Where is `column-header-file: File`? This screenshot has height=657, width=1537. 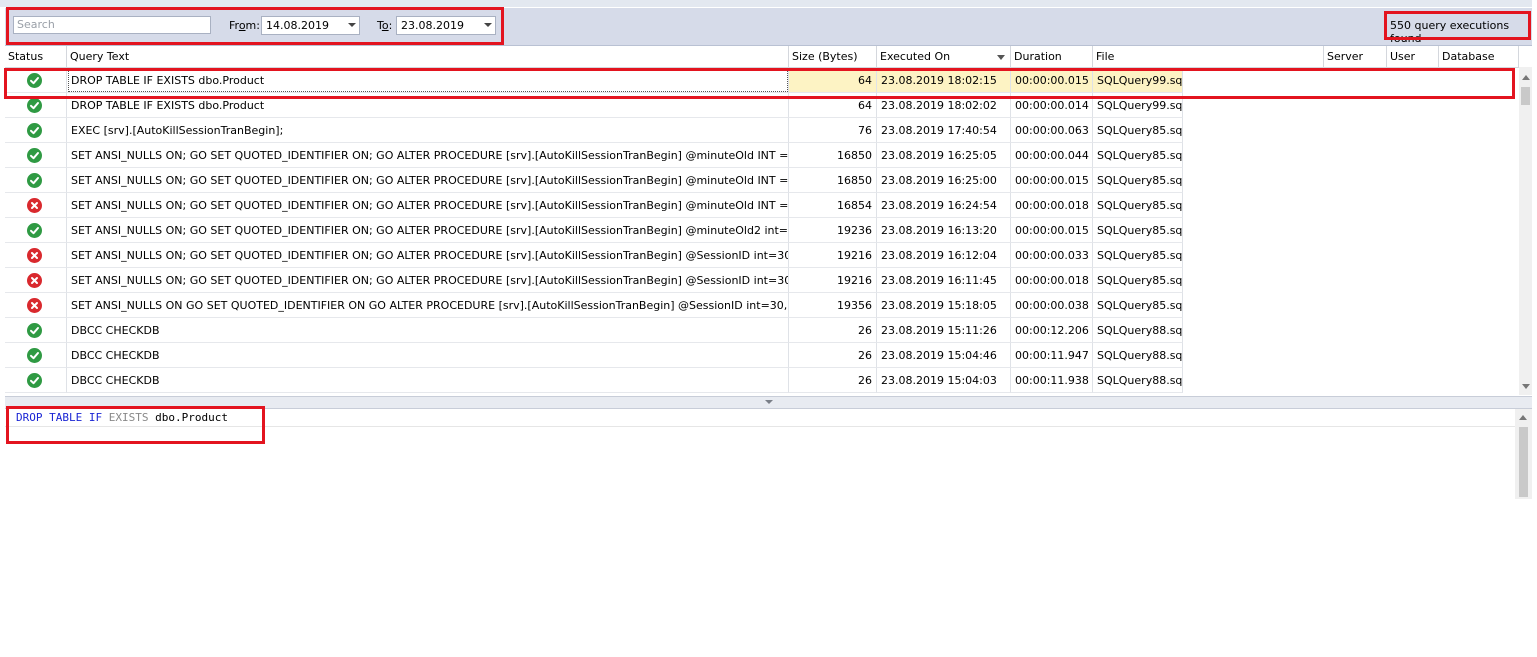 column-header-file: File is located at coordinates (1208, 56).